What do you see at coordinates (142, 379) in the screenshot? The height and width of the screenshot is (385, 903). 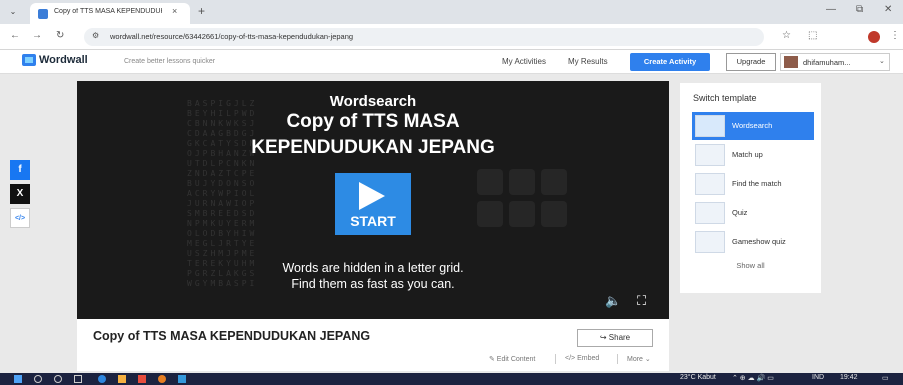 I see `mail-icon` at bounding box center [142, 379].